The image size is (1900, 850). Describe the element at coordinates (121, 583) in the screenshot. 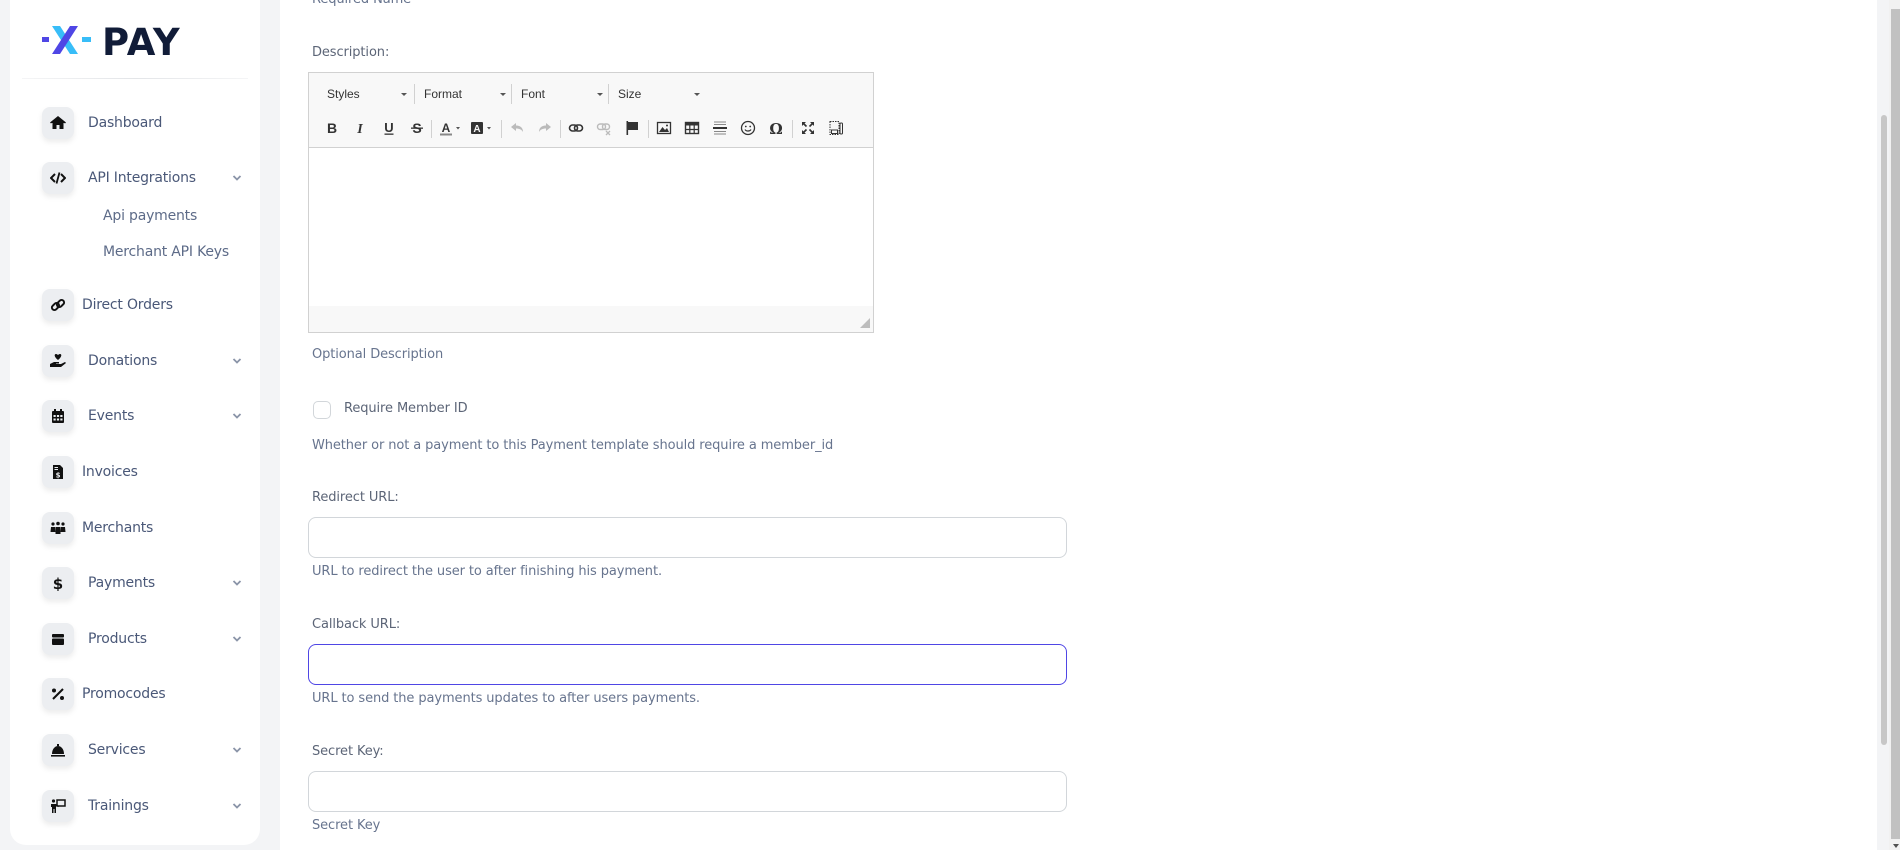

I see `sidebar-item-label: Payments` at that location.